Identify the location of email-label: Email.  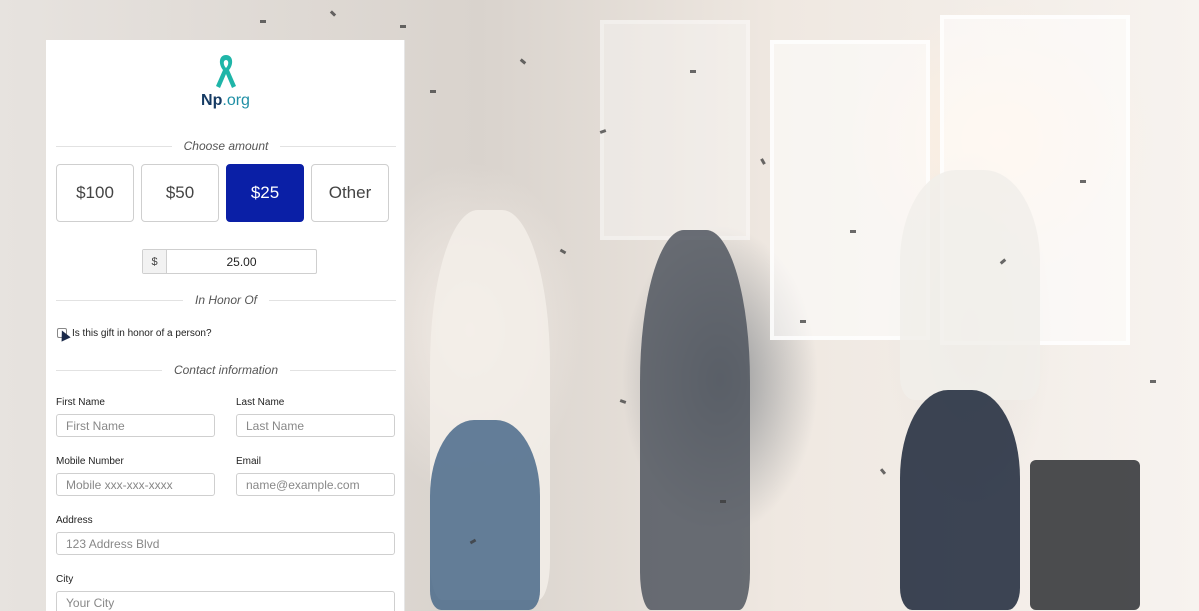
(249, 461).